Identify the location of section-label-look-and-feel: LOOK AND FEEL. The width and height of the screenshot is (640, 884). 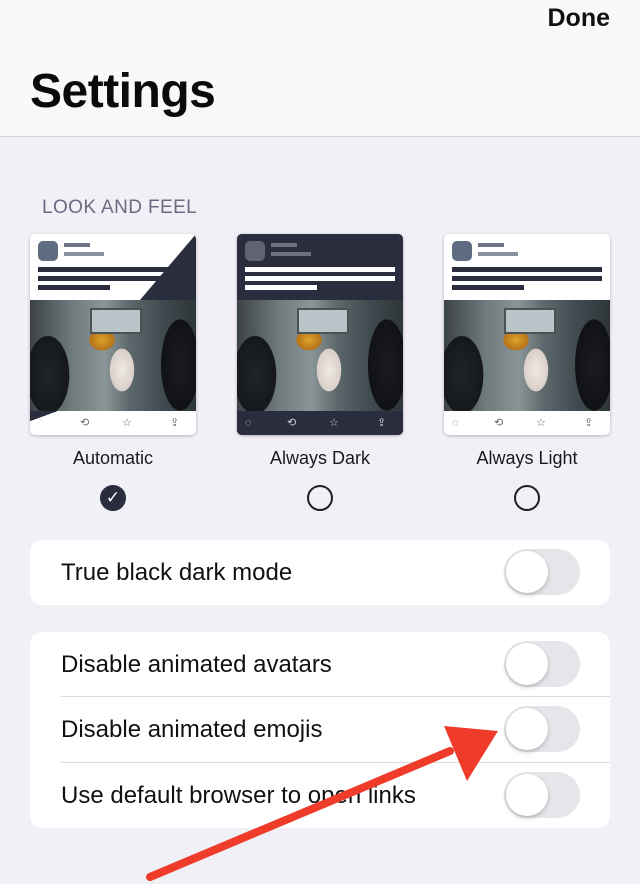
(120, 207).